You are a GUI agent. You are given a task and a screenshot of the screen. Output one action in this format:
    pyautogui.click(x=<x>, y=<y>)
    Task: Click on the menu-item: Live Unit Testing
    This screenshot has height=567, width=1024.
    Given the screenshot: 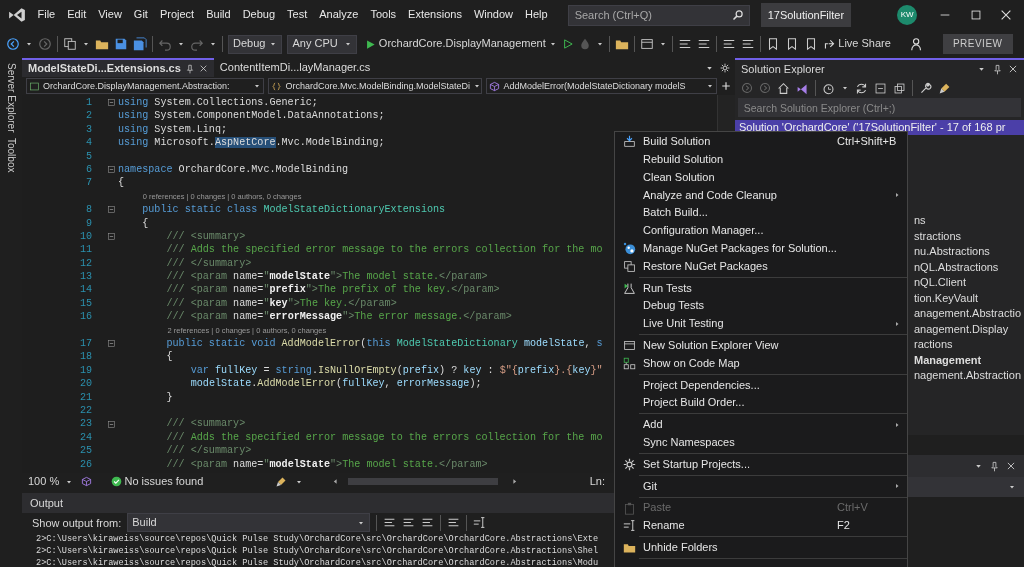 What is the action you would take?
    pyautogui.click(x=761, y=323)
    